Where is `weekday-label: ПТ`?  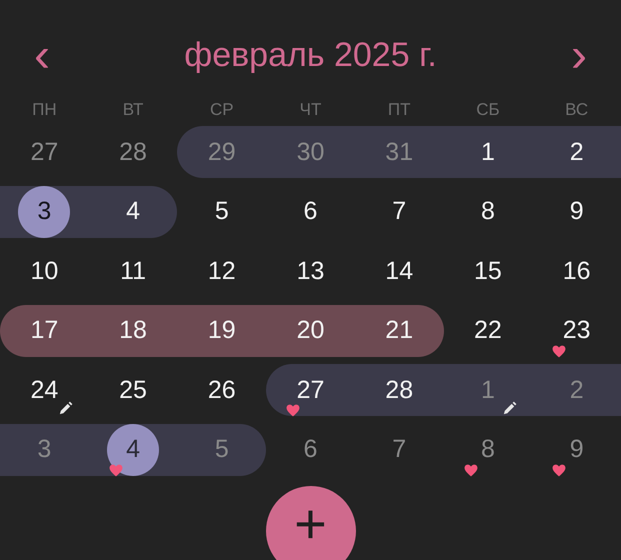 weekday-label: ПТ is located at coordinates (399, 110).